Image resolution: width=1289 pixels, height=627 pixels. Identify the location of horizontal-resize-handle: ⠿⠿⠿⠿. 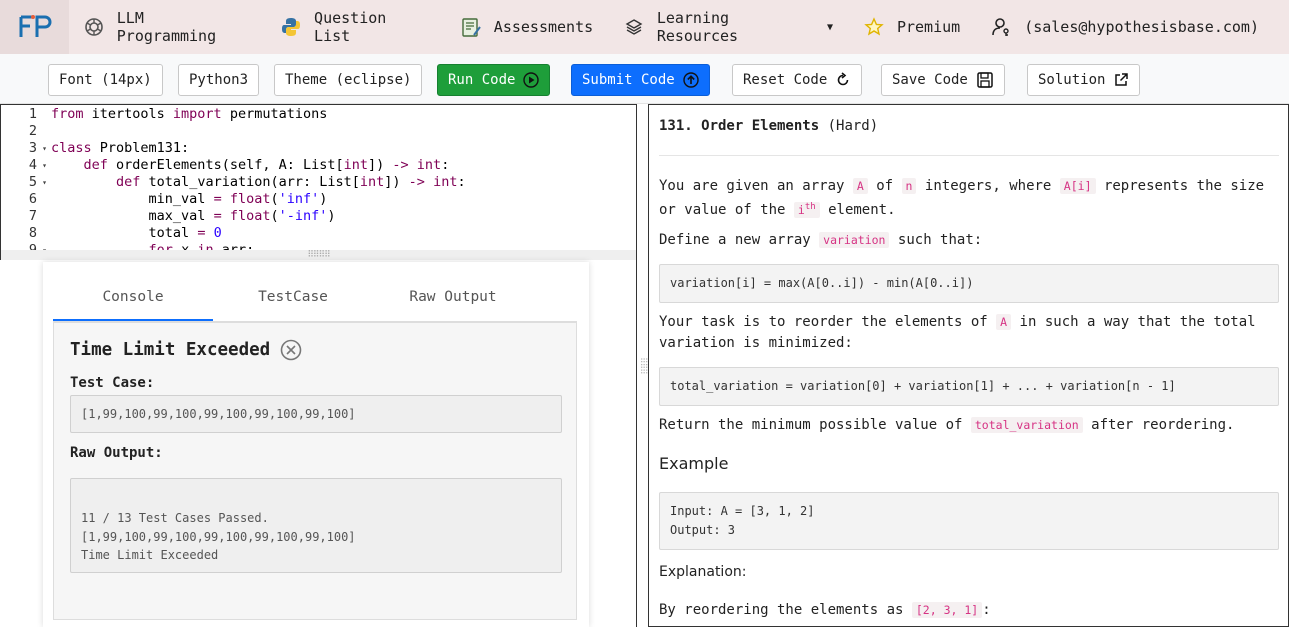
(318, 255).